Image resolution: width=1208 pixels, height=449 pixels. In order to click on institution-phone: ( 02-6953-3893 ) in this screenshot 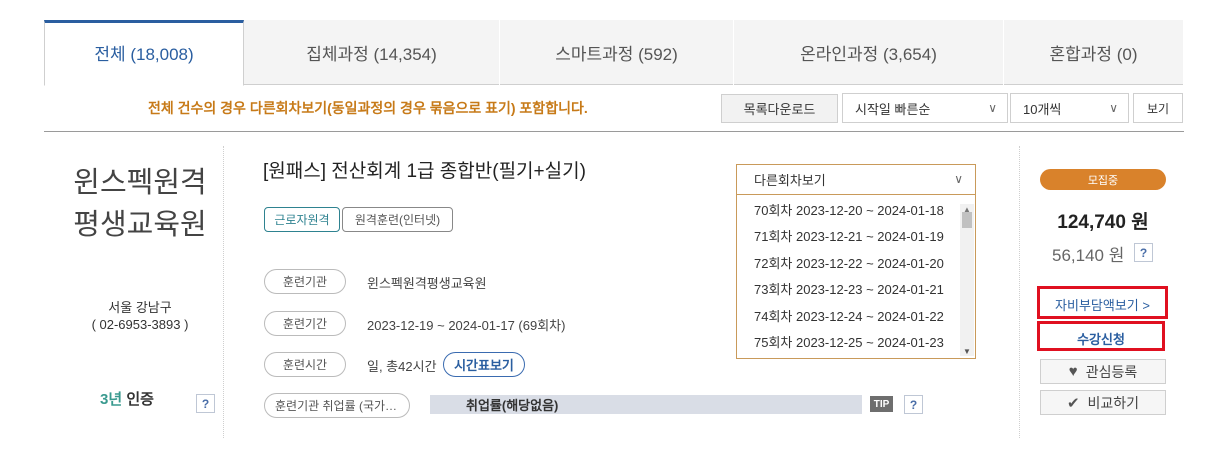, I will do `click(140, 324)`.